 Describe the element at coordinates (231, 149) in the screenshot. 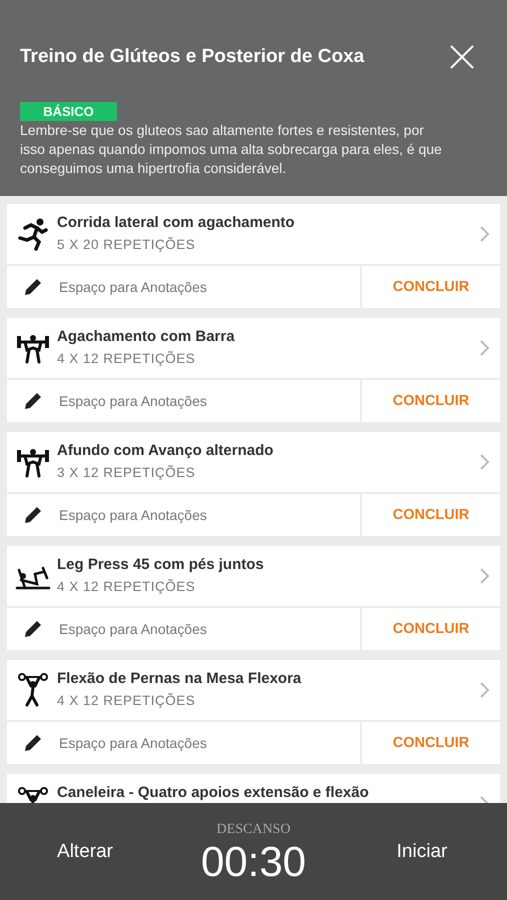

I see `workout-description: Lembre-se que os gluteos sao altamente fortes e resistentes, por isso apenas quando impomos uma alta sobrecarga para eles, é que conseguimos uma hipertrofia considerável.` at that location.